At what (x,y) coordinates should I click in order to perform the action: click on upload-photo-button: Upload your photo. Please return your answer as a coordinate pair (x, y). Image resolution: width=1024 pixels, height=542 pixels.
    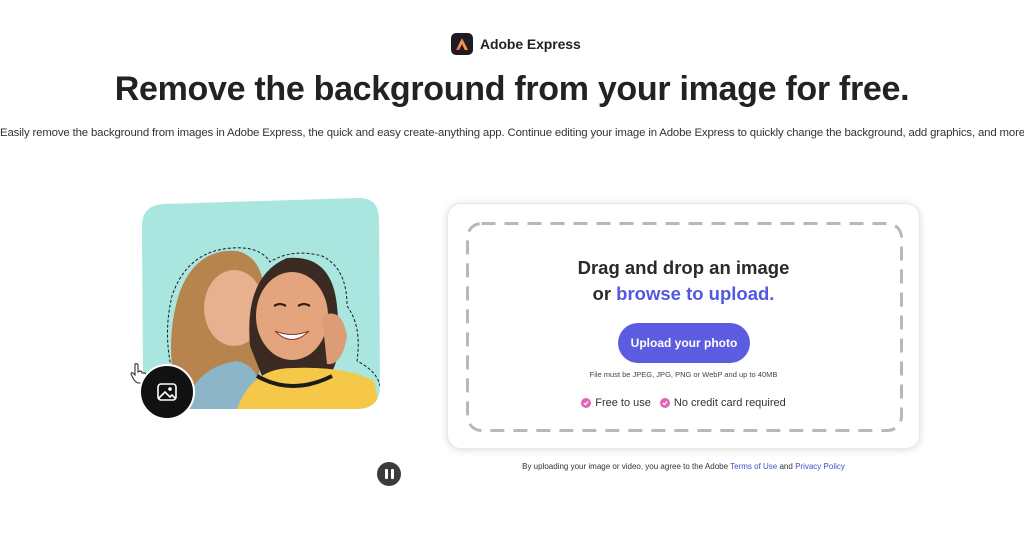
    Looking at the image, I should click on (684, 343).